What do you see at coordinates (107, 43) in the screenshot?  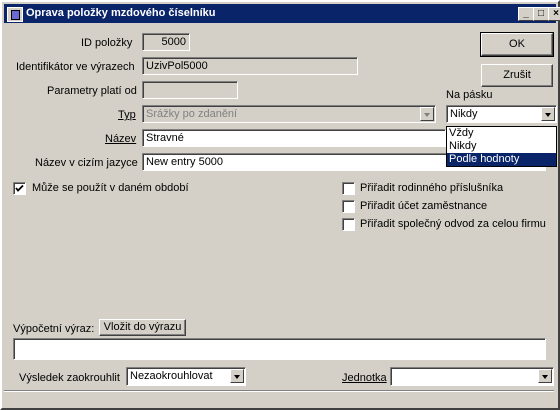 I see `id-label: ID položky` at bounding box center [107, 43].